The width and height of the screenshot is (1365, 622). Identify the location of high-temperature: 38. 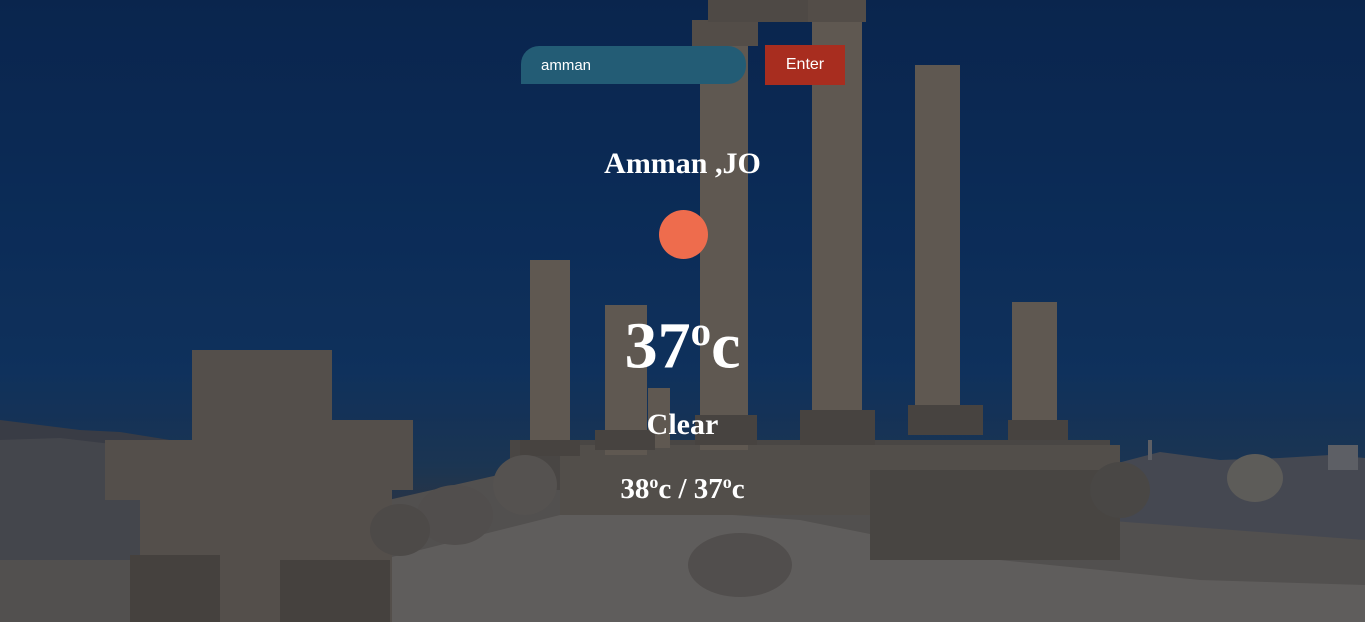
(635, 488).